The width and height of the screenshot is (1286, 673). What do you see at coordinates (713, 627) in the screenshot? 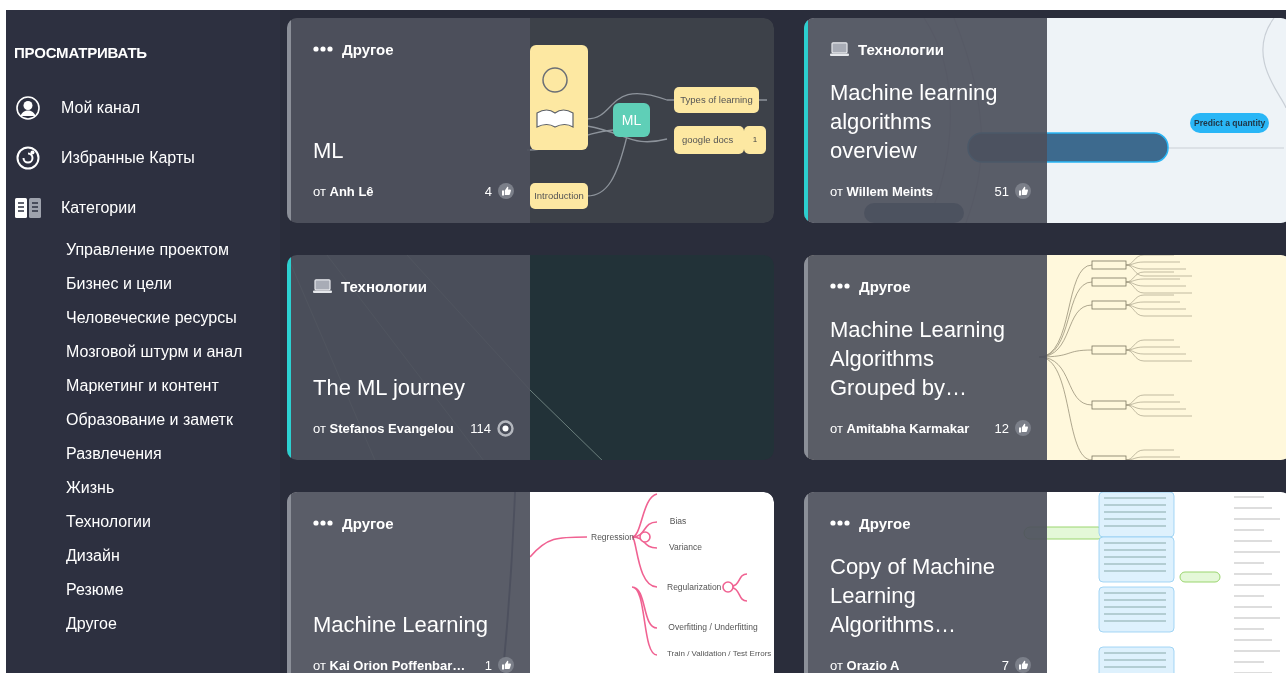
I see `node-label: Overfitting / Underfitting` at bounding box center [713, 627].